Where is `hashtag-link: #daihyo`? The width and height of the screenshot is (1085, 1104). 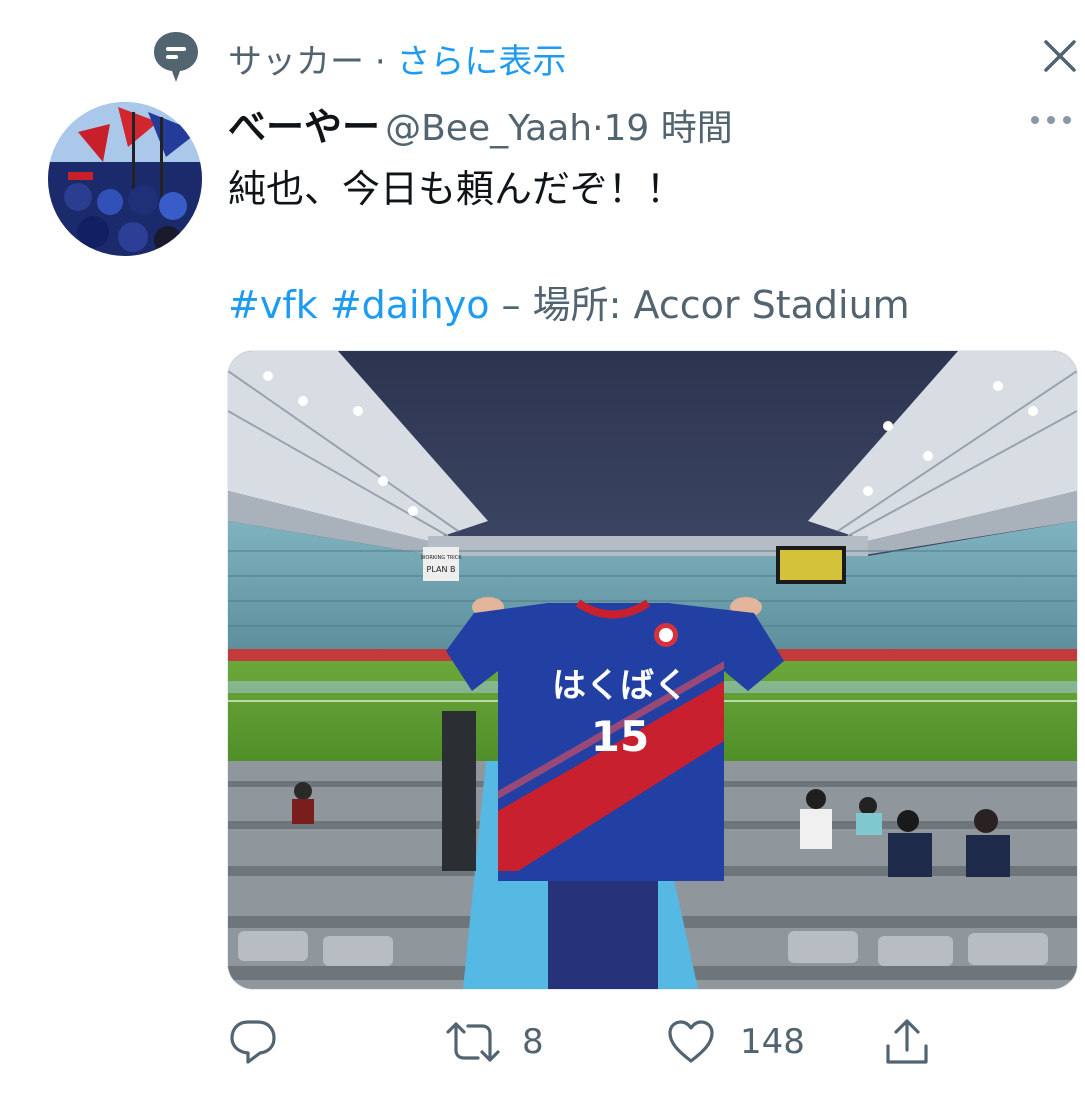 hashtag-link: #daihyo is located at coordinates (410, 305).